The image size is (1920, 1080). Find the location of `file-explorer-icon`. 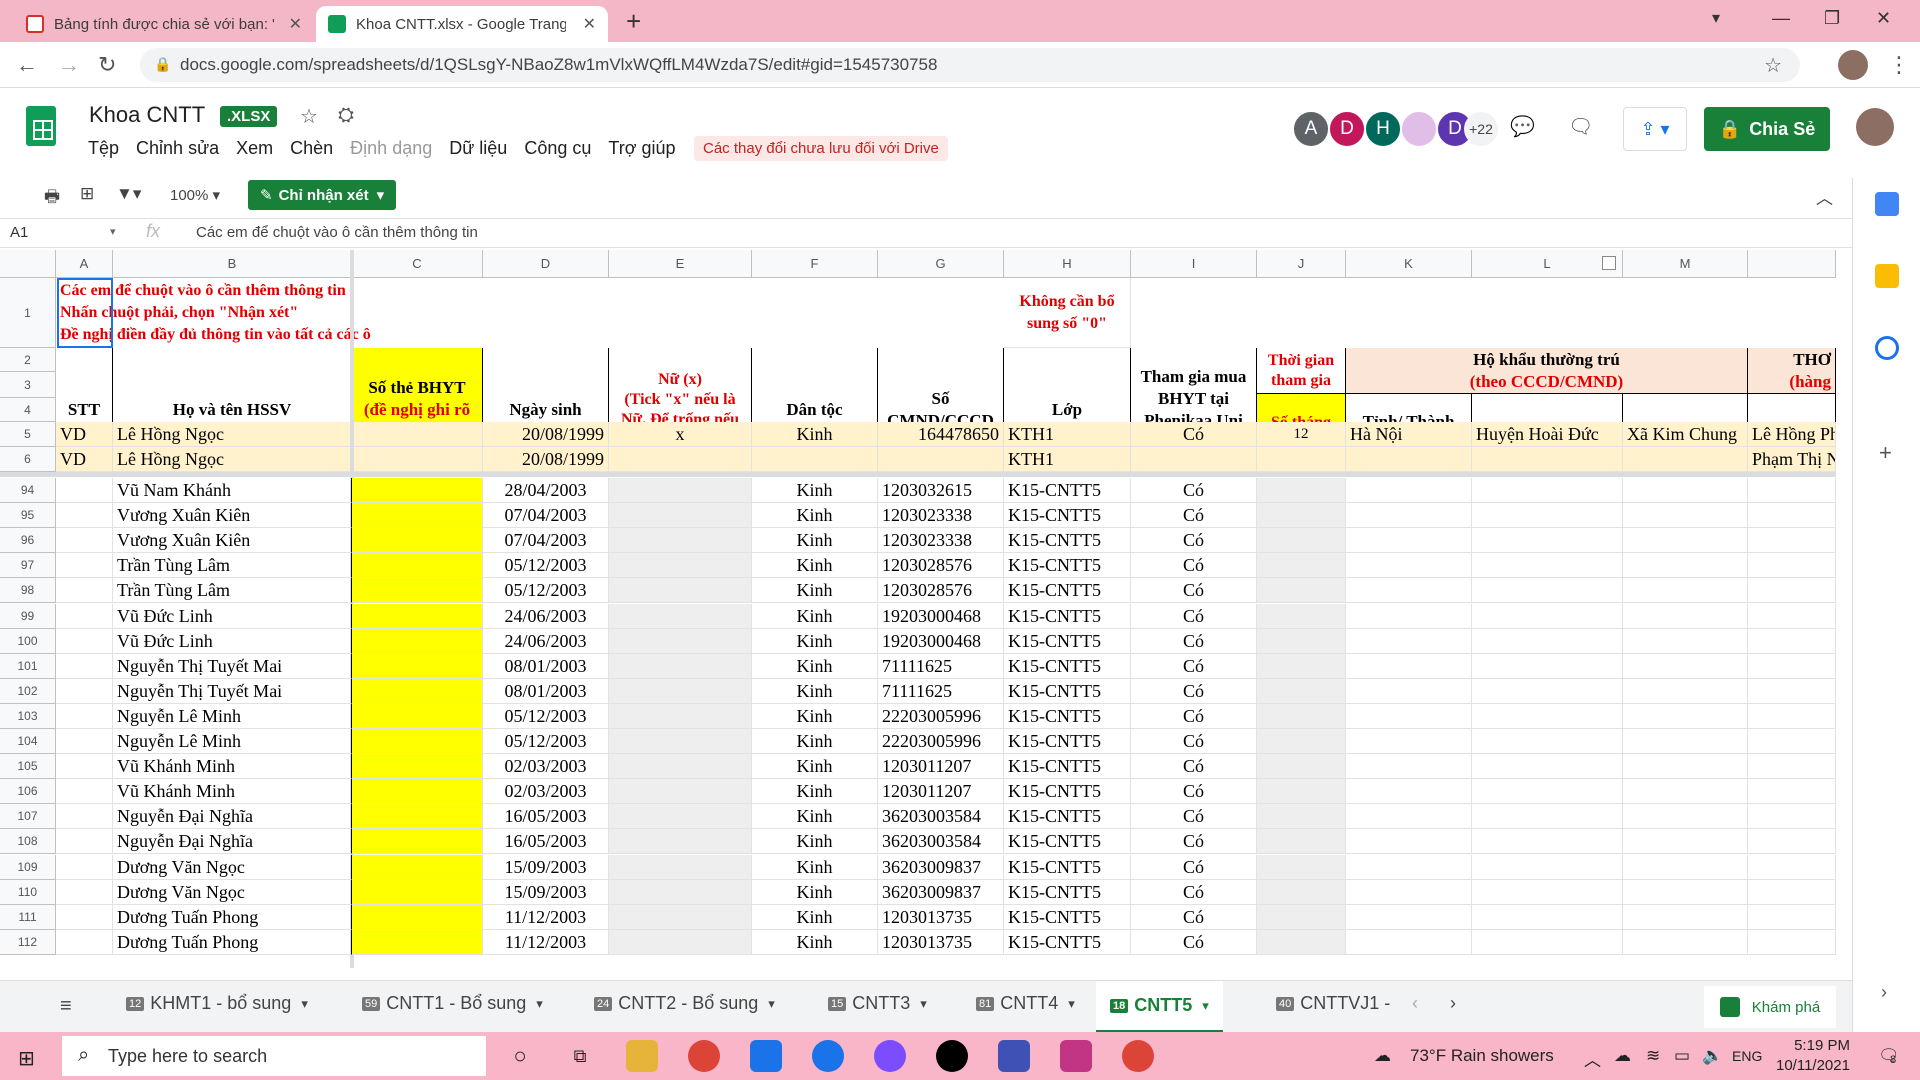

file-explorer-icon is located at coordinates (642, 1056).